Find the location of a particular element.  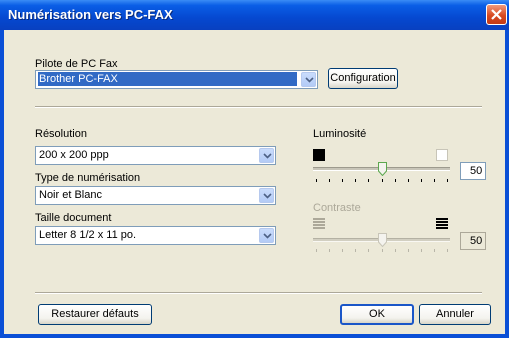

scan-type-dropdown: Noir et Blanc is located at coordinates (155, 195).